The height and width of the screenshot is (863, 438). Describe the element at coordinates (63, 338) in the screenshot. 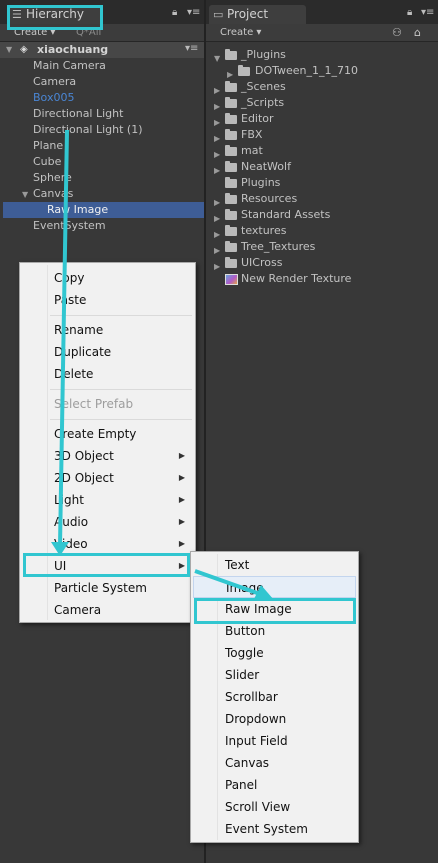

I see `arrow-line-down` at that location.